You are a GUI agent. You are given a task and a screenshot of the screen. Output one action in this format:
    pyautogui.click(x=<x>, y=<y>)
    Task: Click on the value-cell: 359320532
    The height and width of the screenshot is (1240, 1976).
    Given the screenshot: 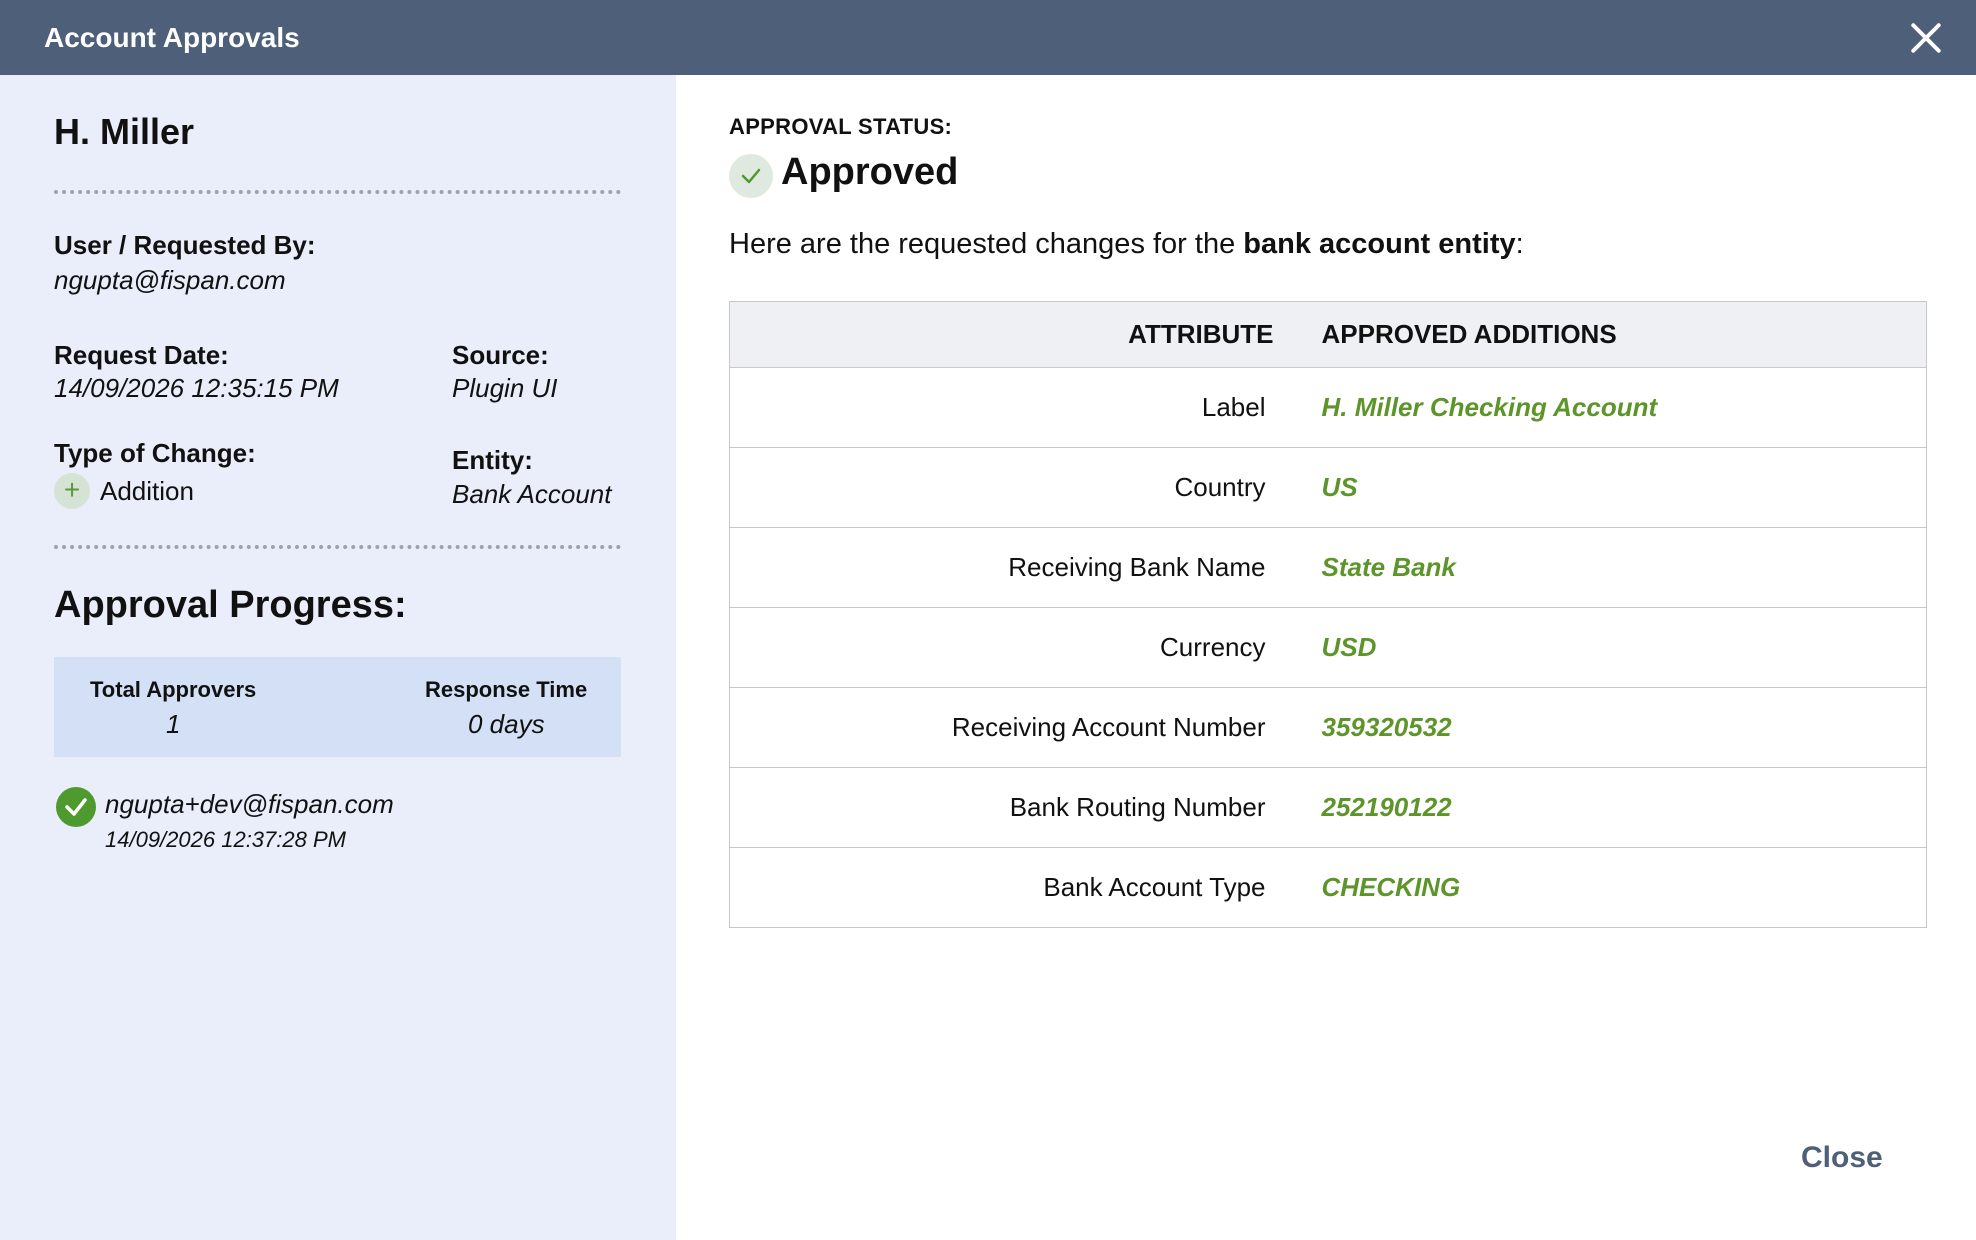 What is the action you would take?
    pyautogui.click(x=1624, y=727)
    